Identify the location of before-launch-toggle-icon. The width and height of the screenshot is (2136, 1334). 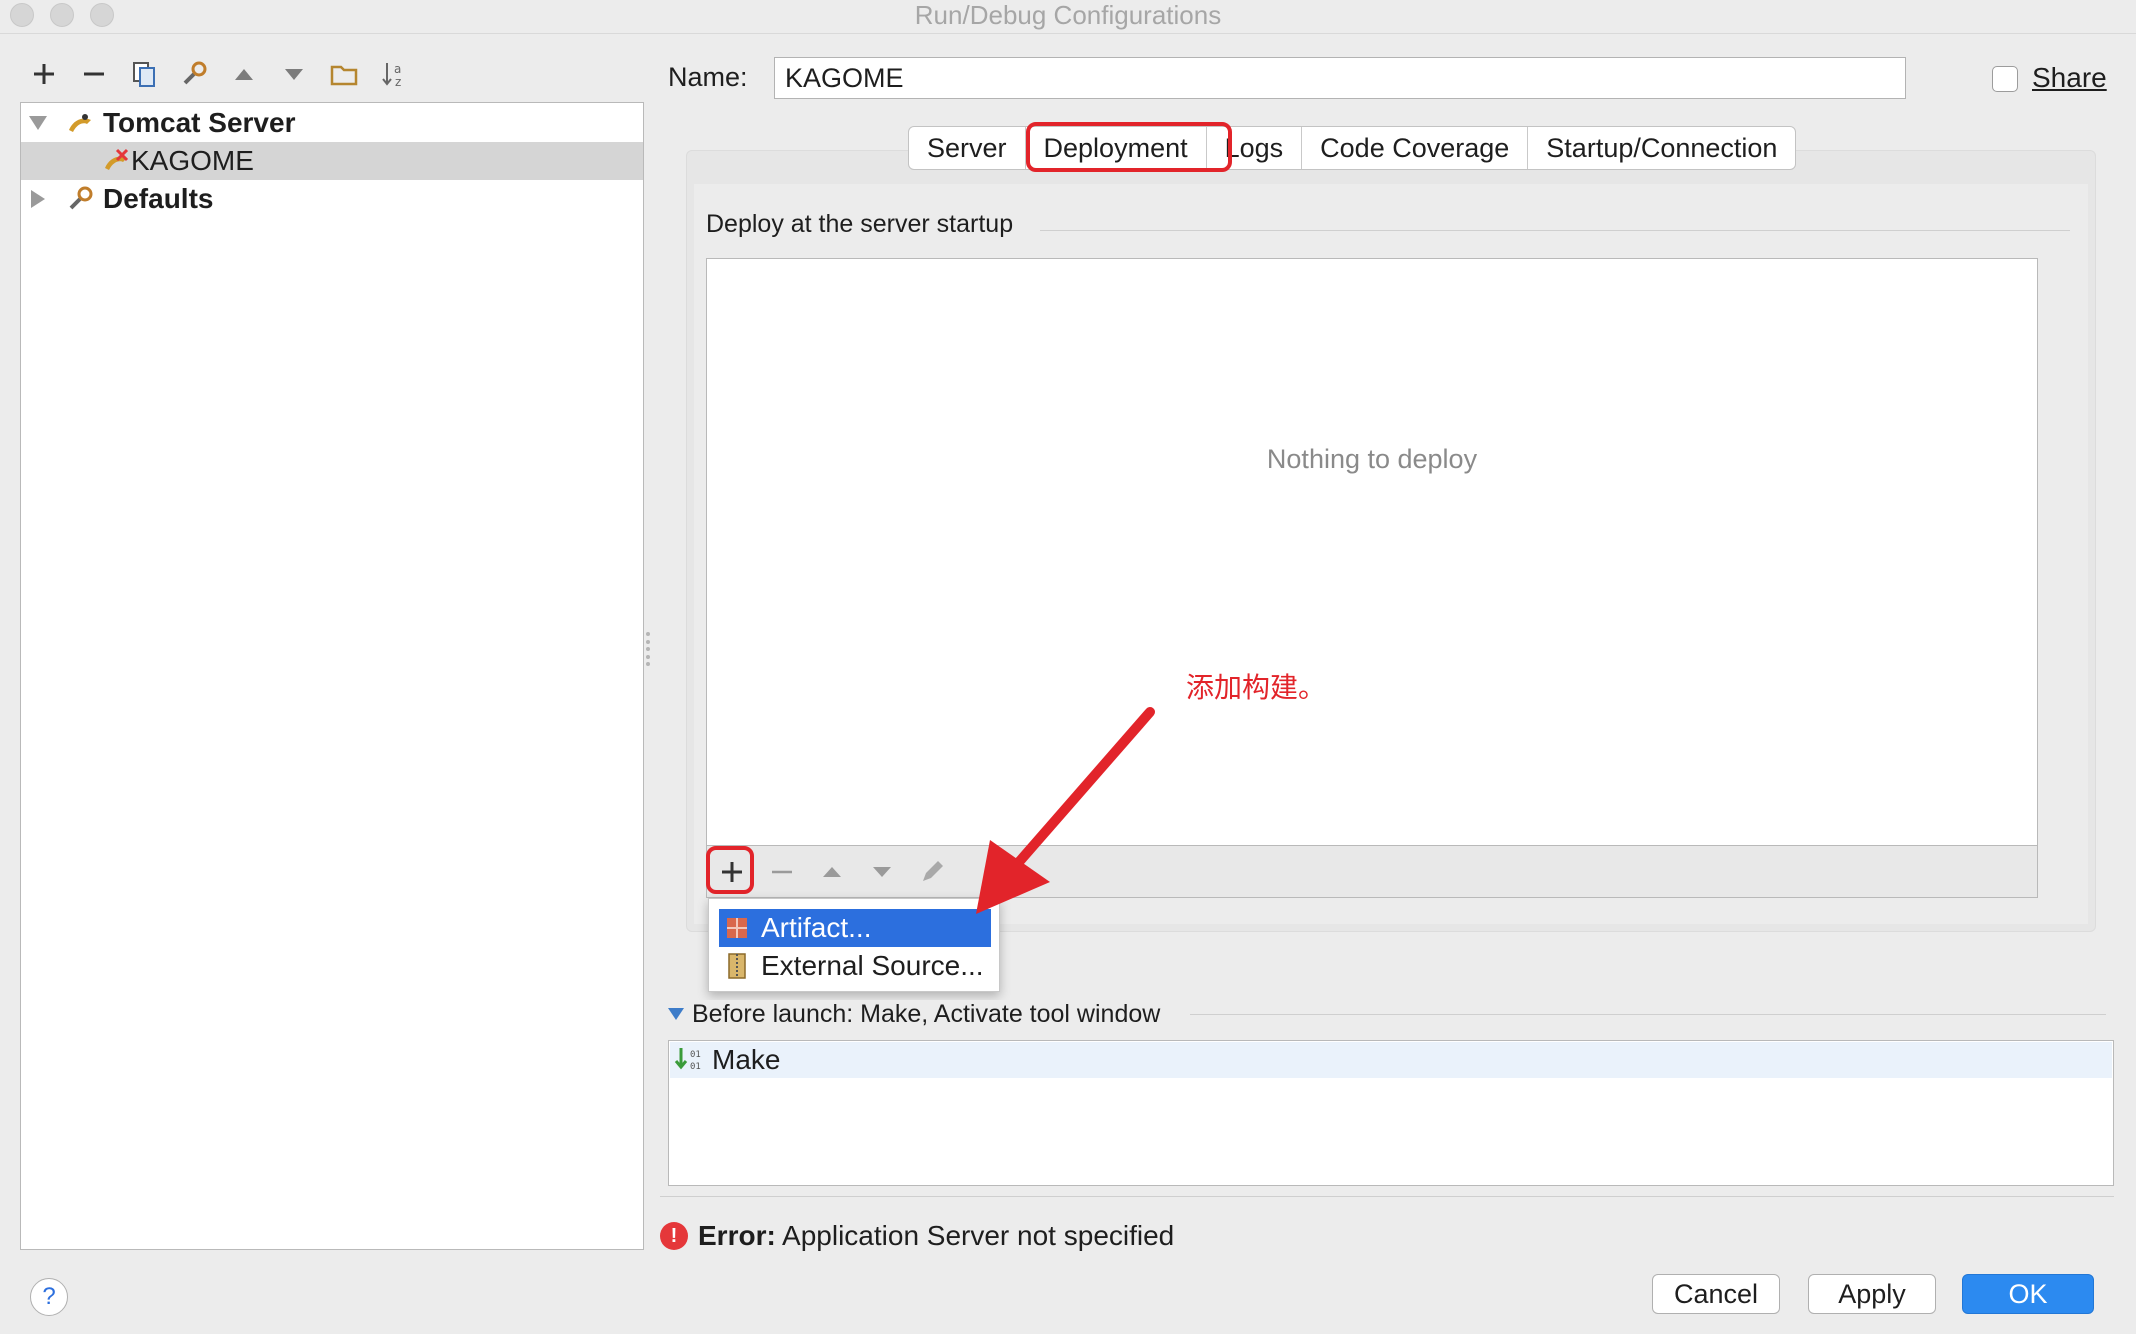
(676, 1014).